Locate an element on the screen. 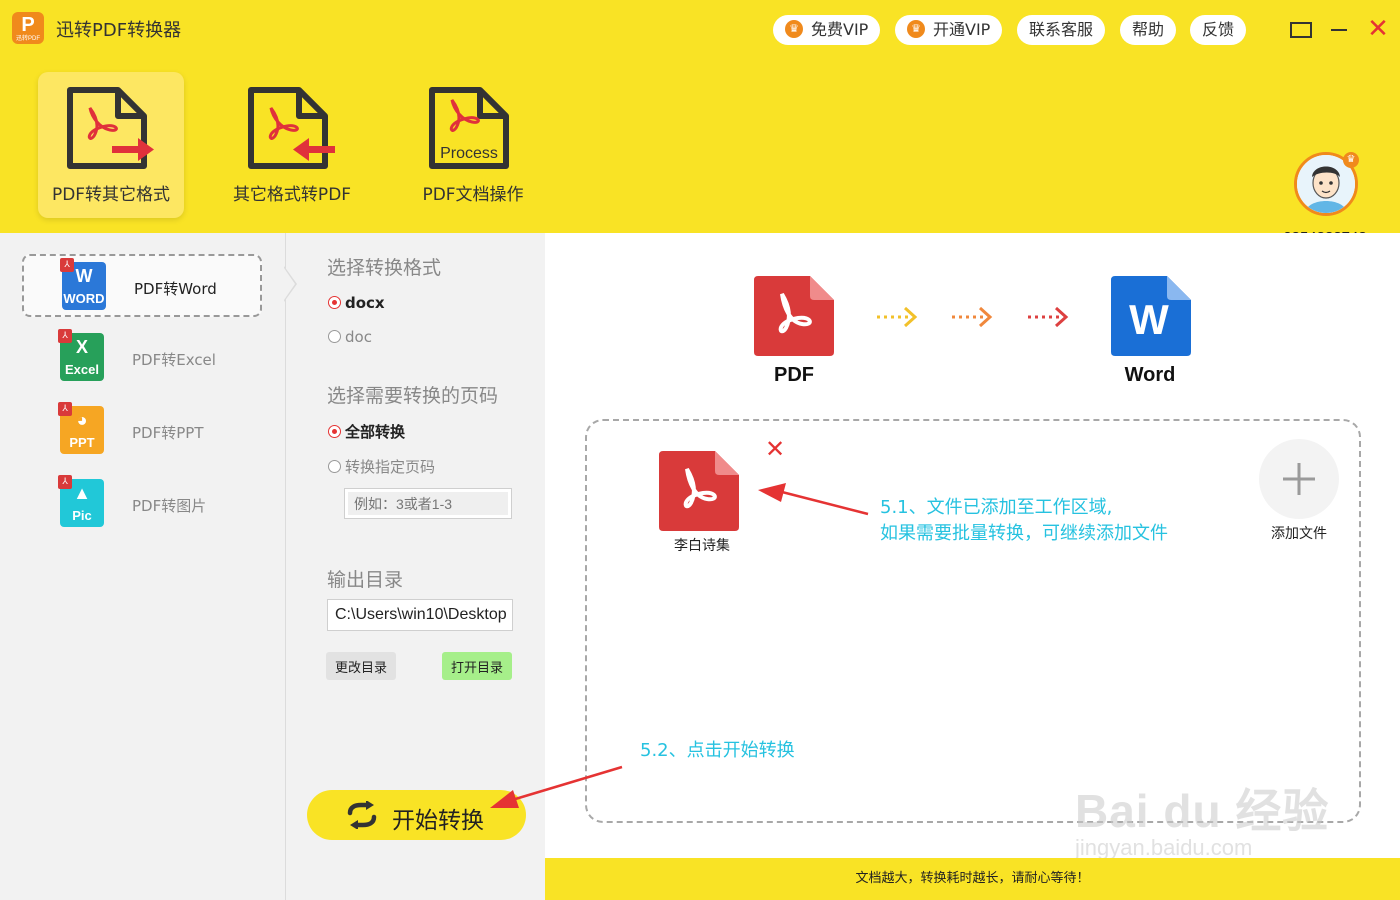 The height and width of the screenshot is (900, 1400). file-item: 李白诗集 is located at coordinates (702, 506).